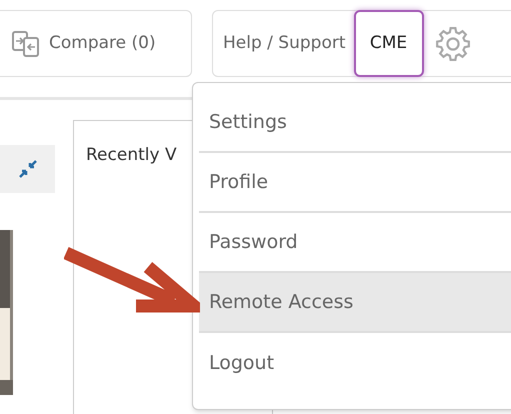  Describe the element at coordinates (26, 43) in the screenshot. I see `compare-icon` at that location.